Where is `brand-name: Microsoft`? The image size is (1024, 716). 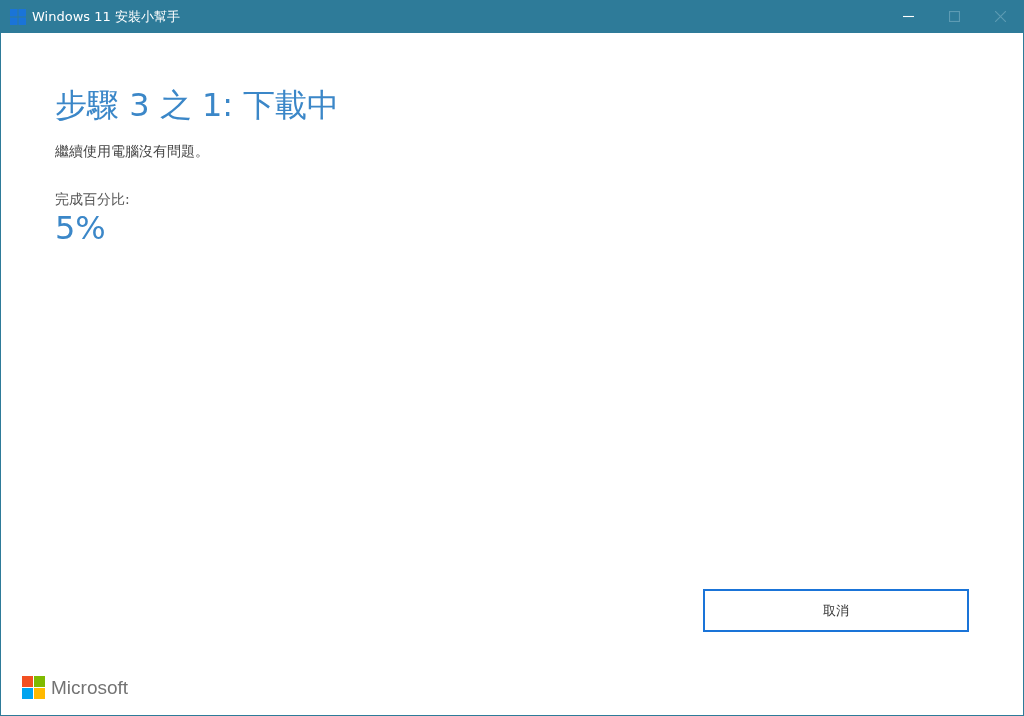
brand-name: Microsoft is located at coordinates (90, 687).